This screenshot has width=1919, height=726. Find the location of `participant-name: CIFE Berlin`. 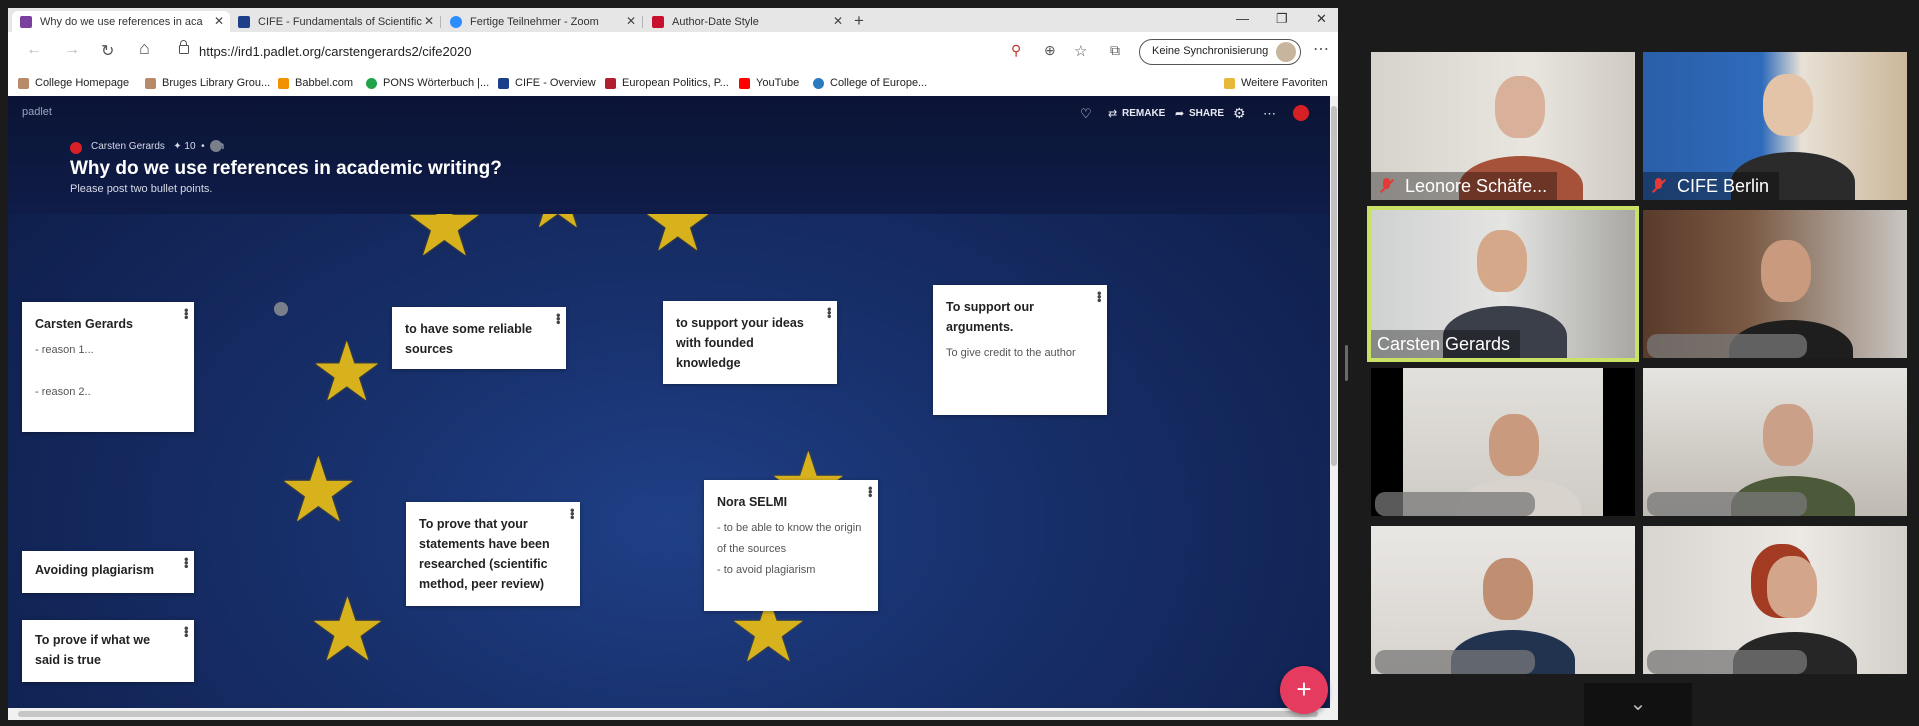

participant-name: CIFE Berlin is located at coordinates (1723, 185).